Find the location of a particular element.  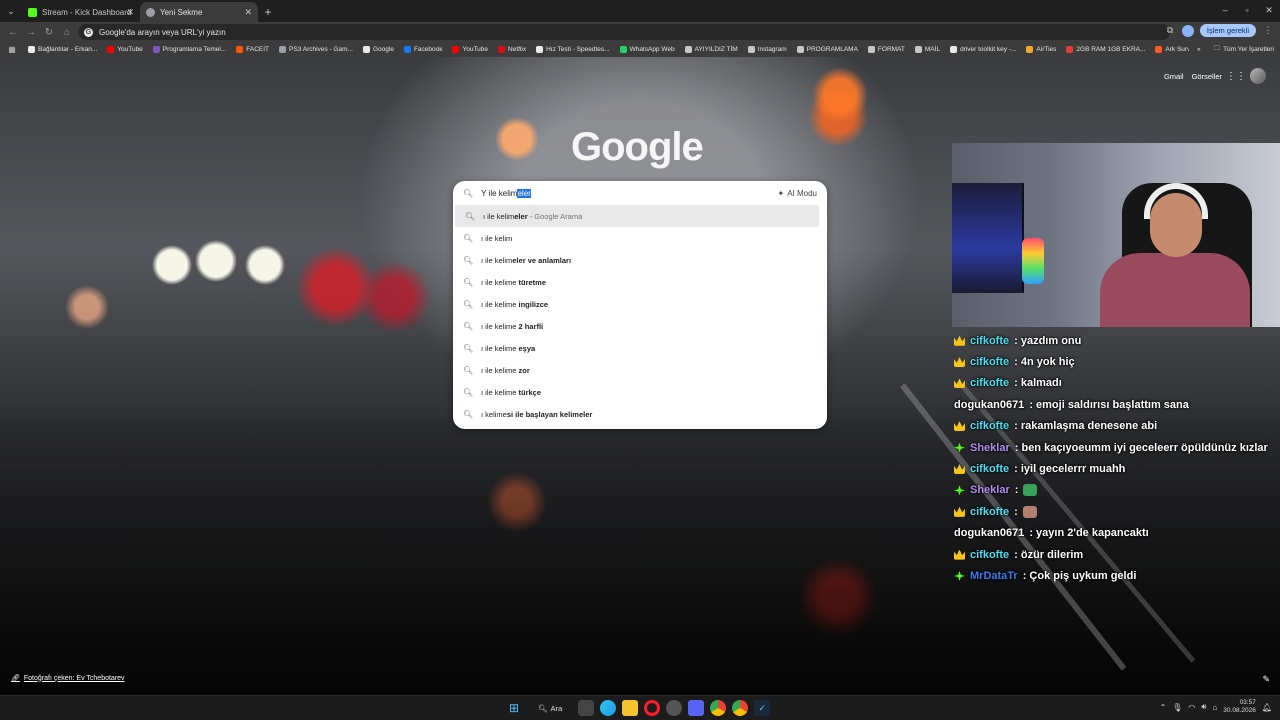

network-icon: ⌂ is located at coordinates (1214, 707).